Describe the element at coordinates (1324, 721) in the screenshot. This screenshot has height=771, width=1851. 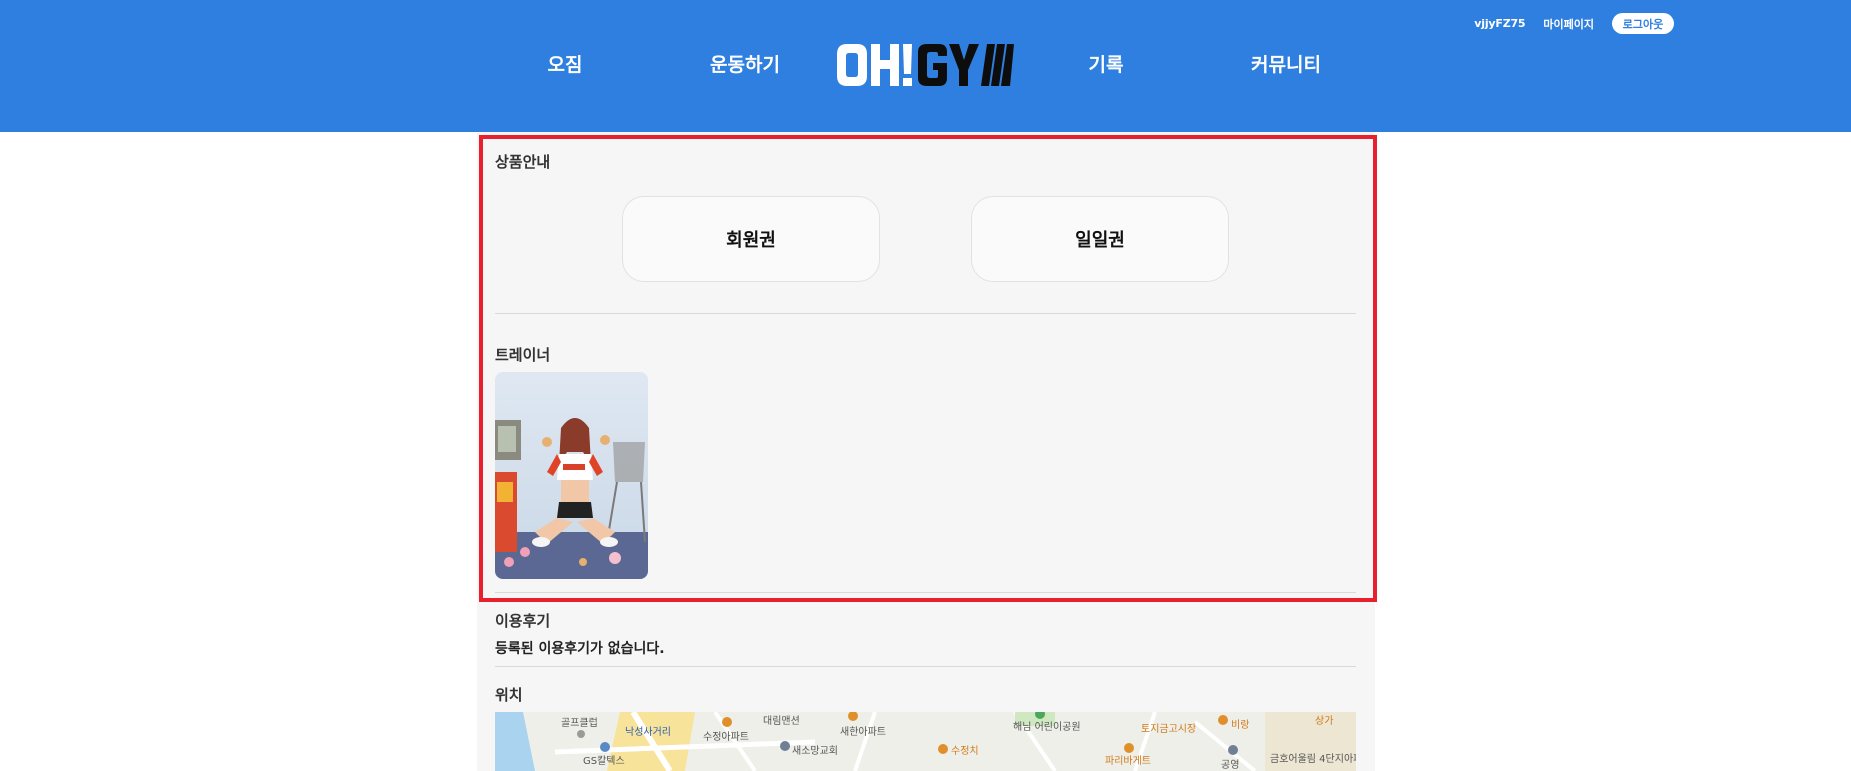
I see `map-label: 상가` at that location.